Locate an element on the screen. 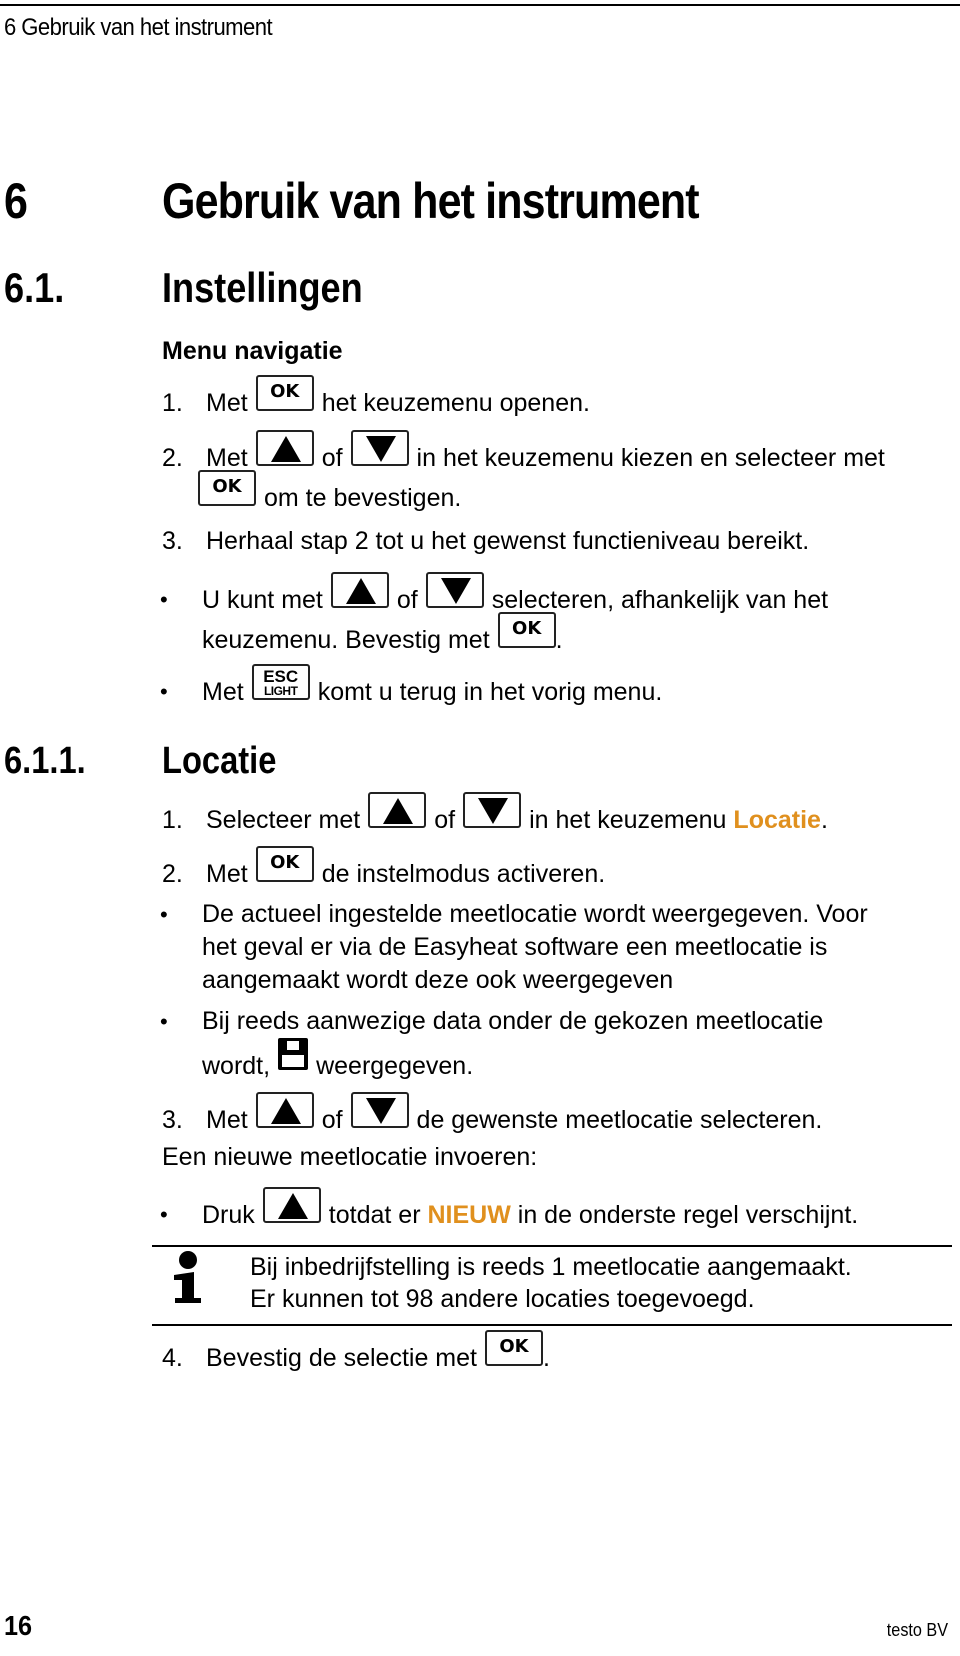 The width and height of the screenshot is (960, 1656). nav-step-2-continued: om te bevestigen. is located at coordinates (330, 493).